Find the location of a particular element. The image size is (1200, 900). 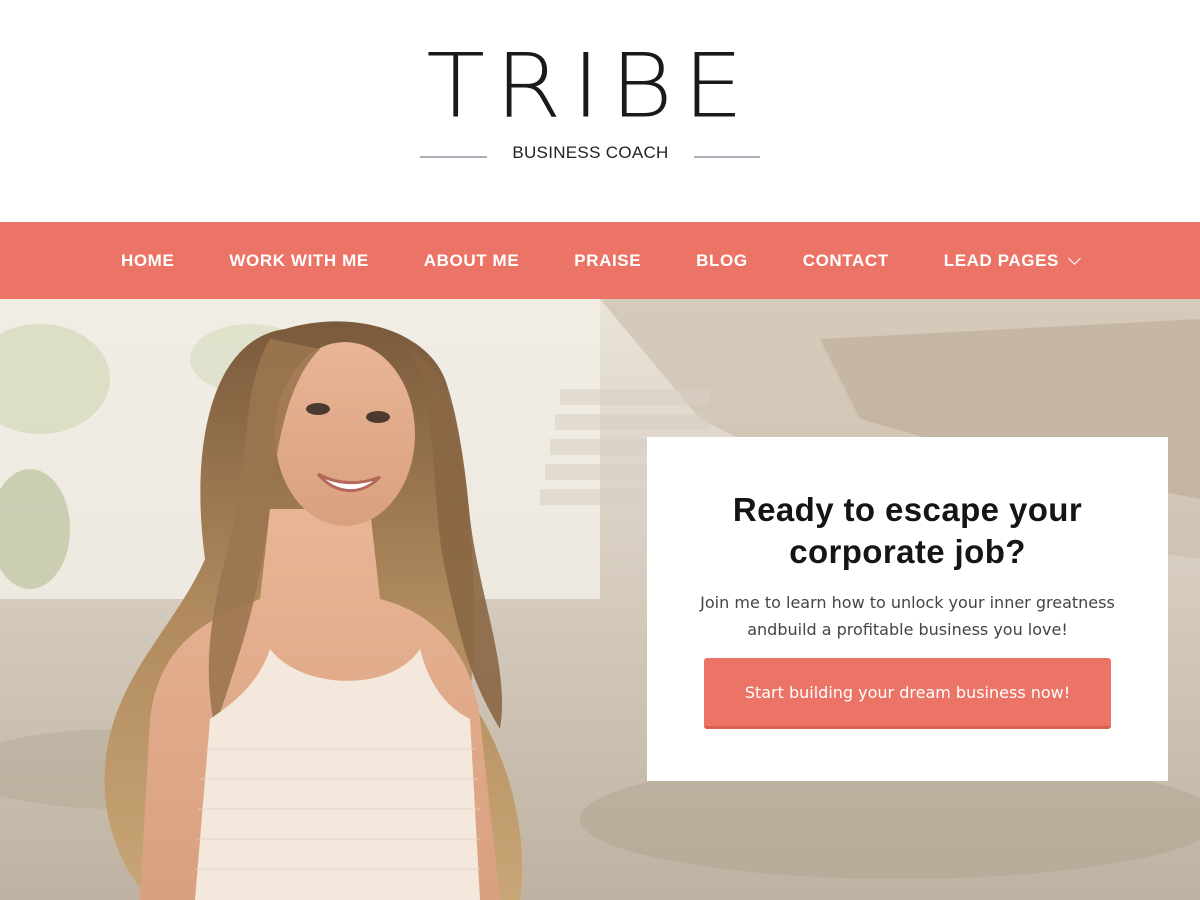

nav-item-lead-pages: LEAD PAGES is located at coordinates (1011, 260).